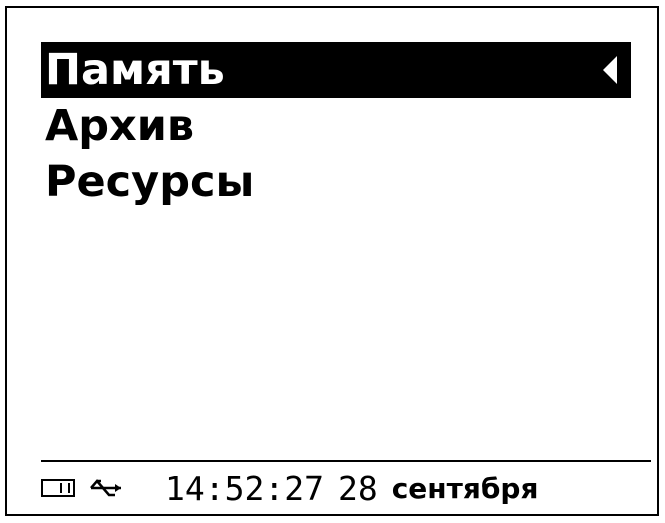 This screenshot has height=523, width=665. I want to click on menu-item-memory: Память, so click(336, 70).